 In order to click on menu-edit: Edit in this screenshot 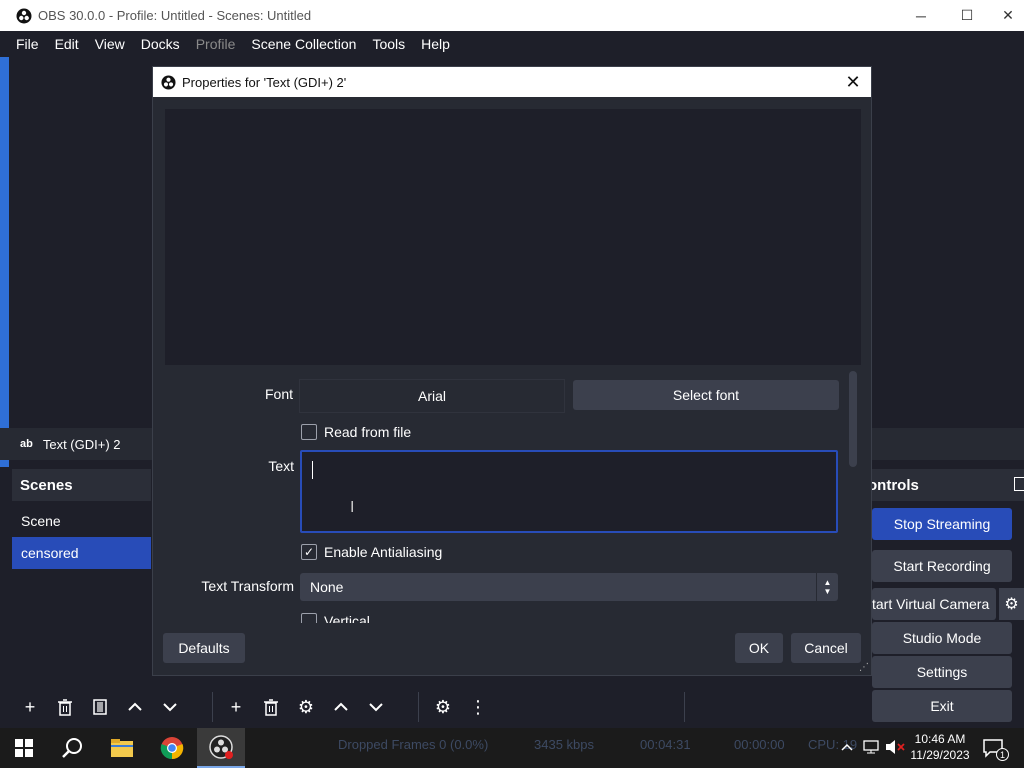, I will do `click(67, 44)`.